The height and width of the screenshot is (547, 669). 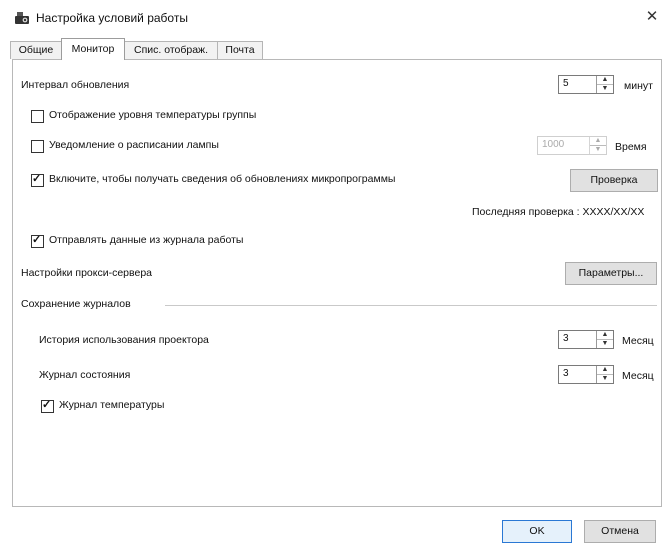 I want to click on temperature-log-checkbox, so click(x=47, y=405).